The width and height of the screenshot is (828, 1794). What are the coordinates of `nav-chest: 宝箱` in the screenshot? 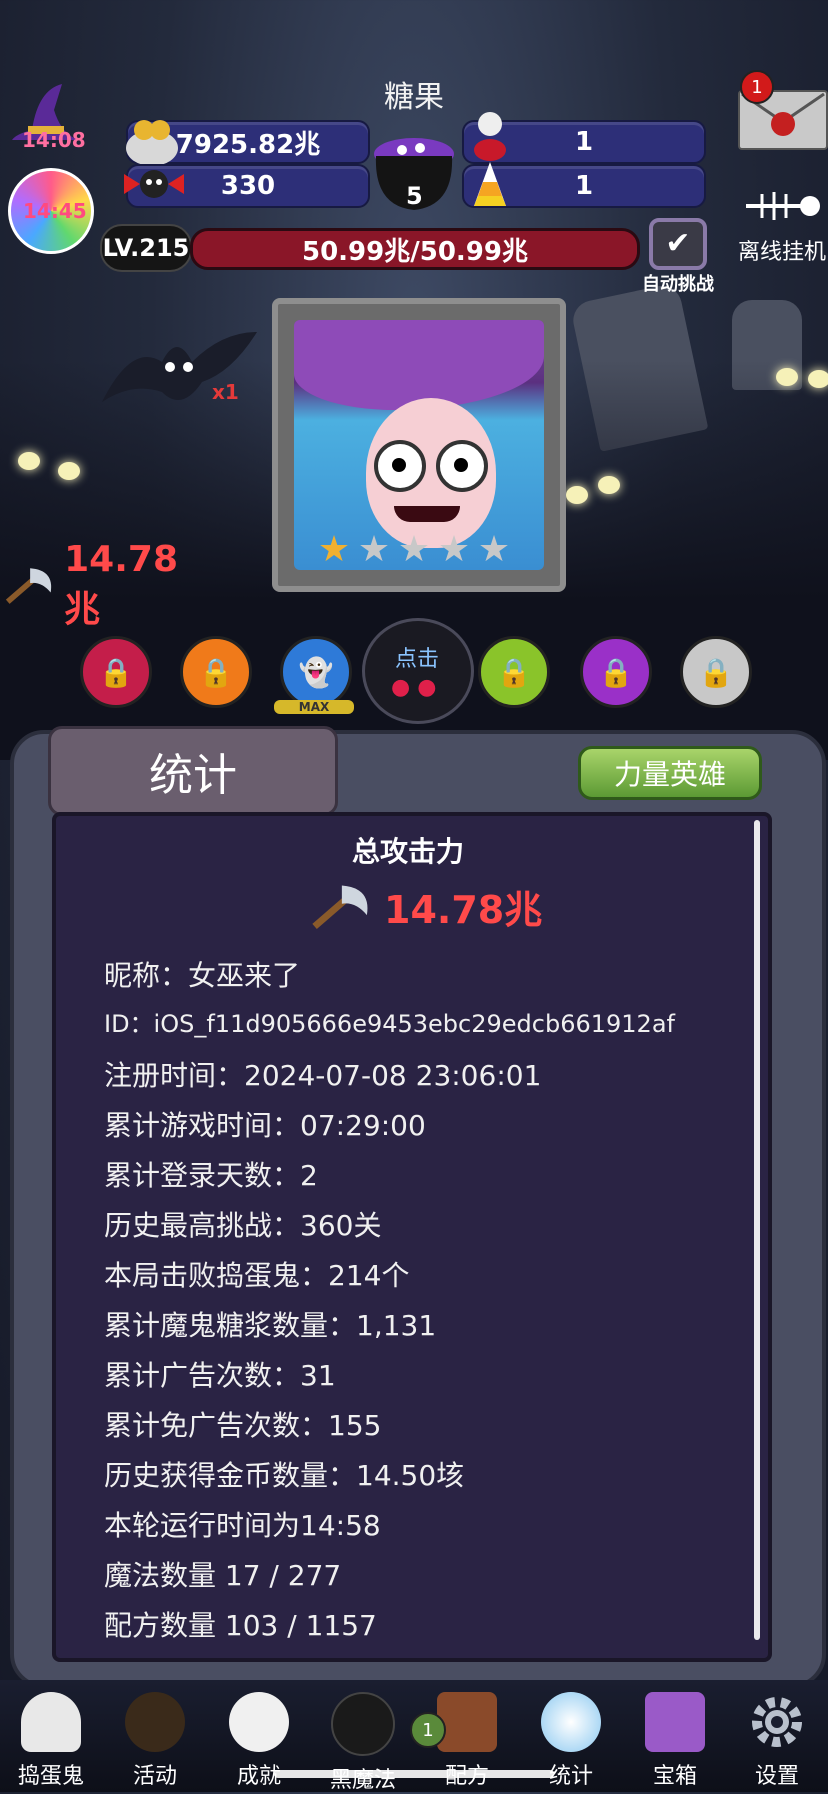 It's located at (675, 1738).